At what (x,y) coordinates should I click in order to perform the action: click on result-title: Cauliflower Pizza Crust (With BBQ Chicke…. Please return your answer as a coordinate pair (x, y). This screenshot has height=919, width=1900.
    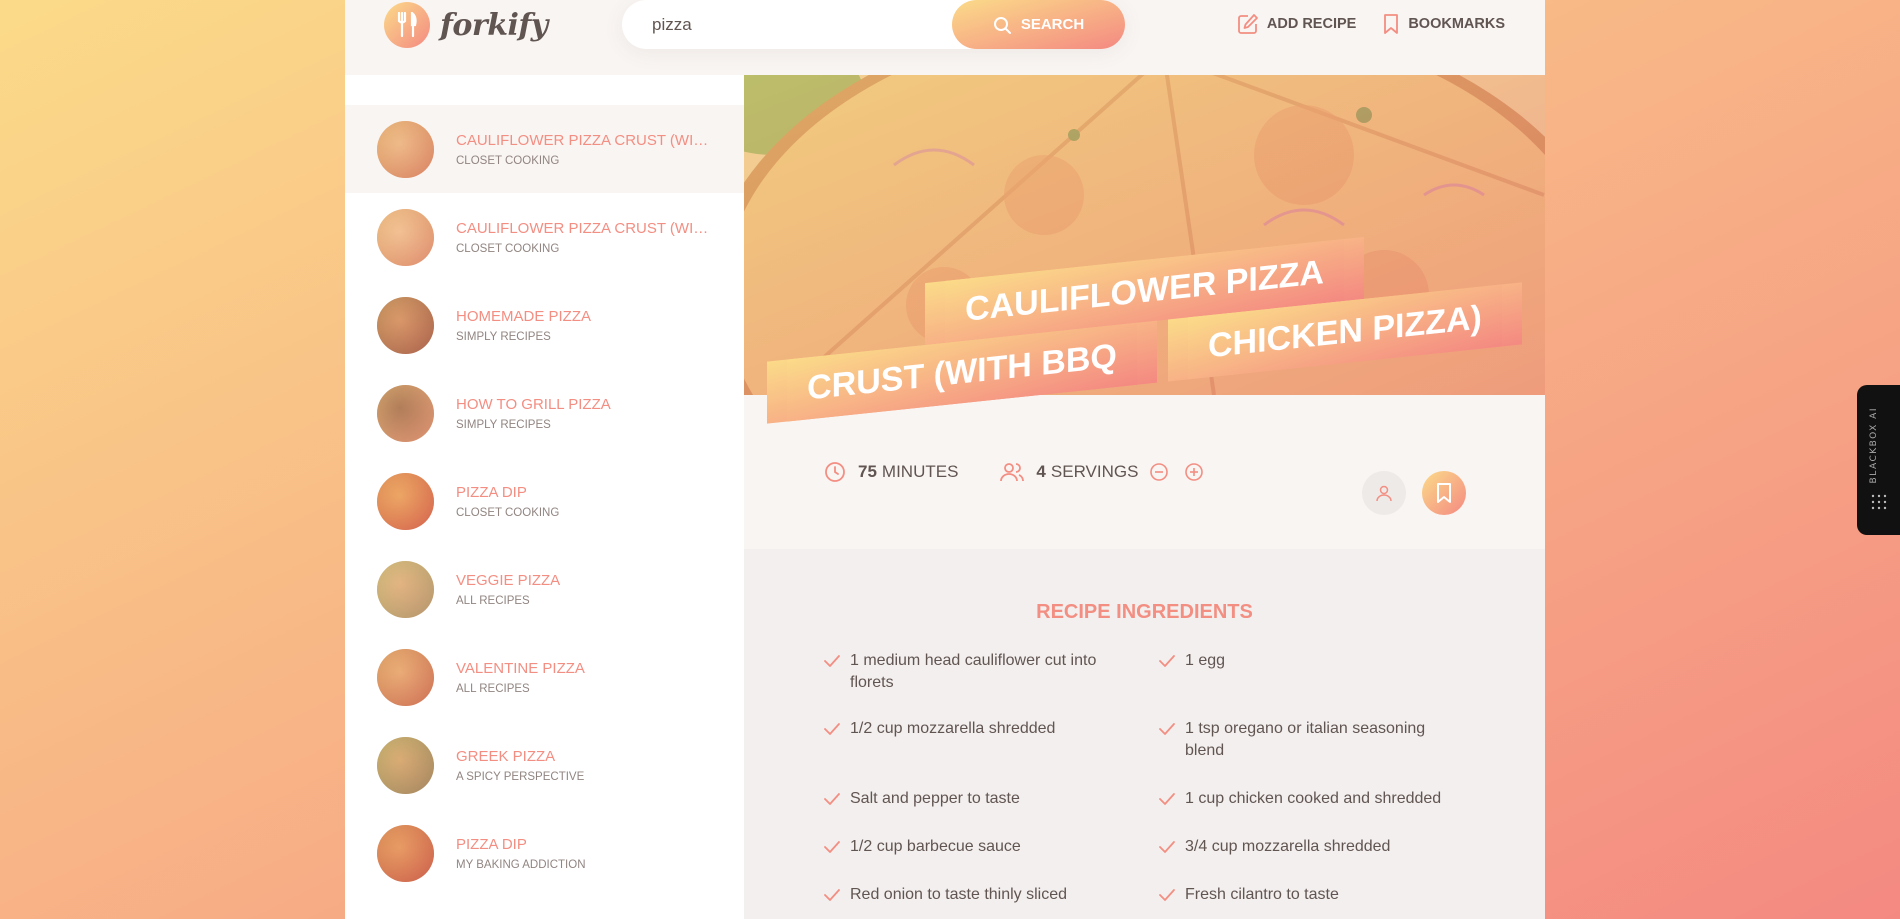
    Looking at the image, I should click on (586, 140).